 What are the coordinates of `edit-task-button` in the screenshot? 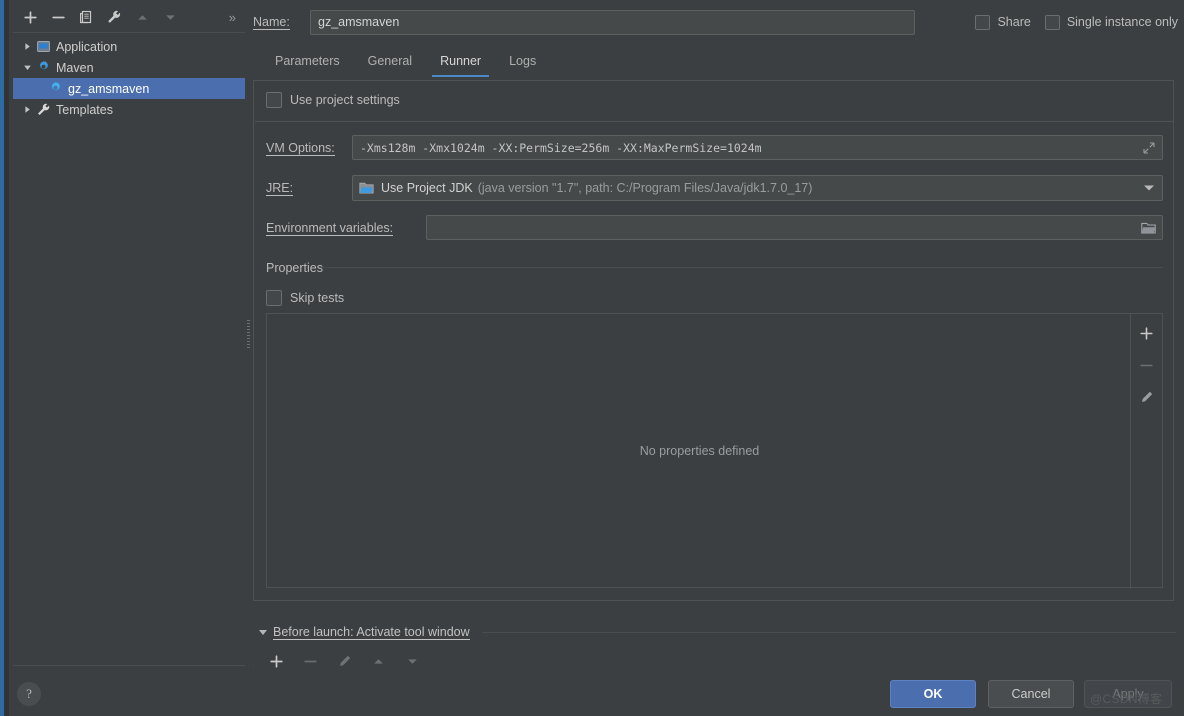 It's located at (344, 661).